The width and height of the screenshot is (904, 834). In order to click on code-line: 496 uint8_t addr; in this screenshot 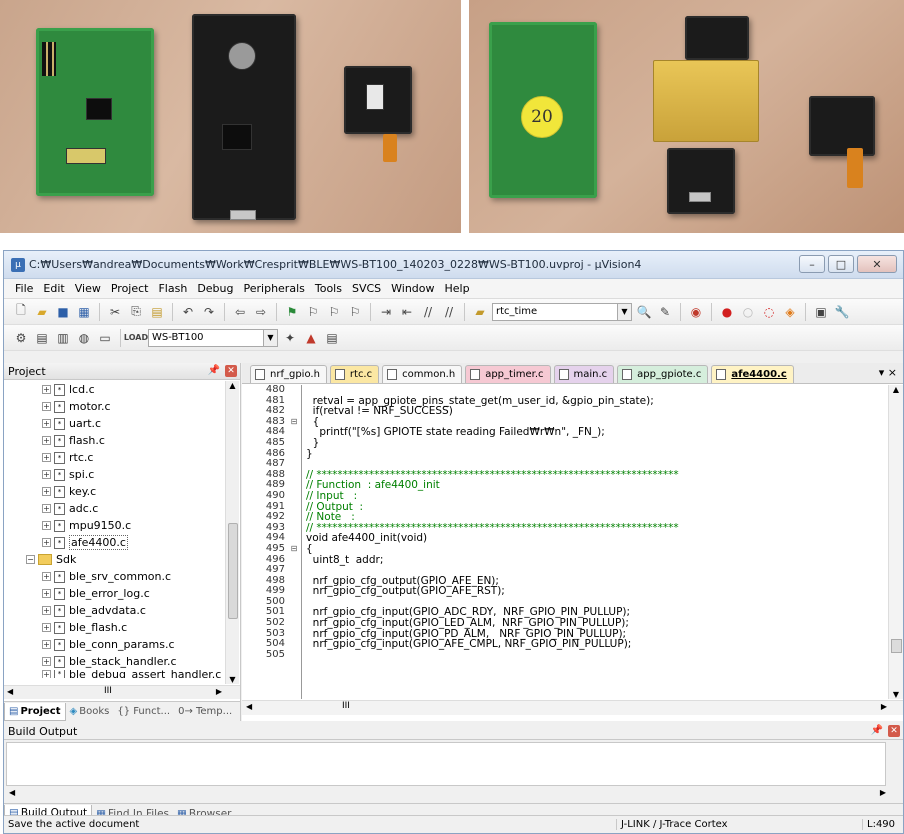, I will do `click(564, 560)`.